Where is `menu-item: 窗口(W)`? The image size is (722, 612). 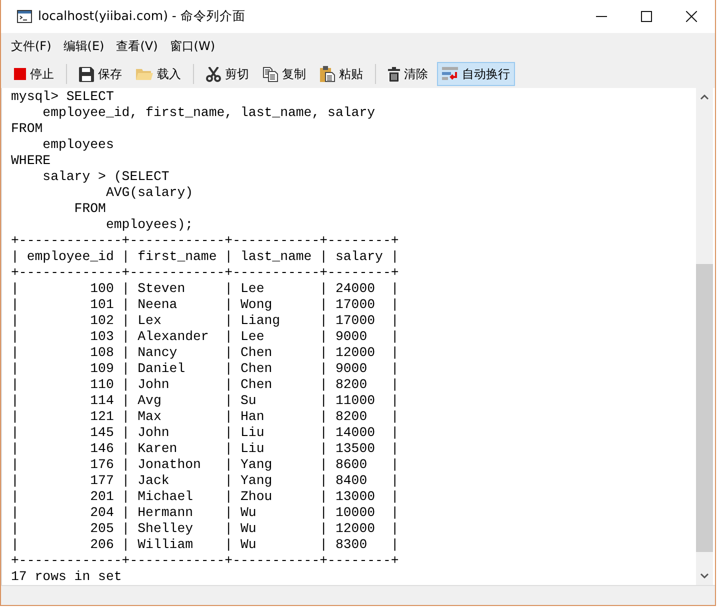
menu-item: 窗口(W) is located at coordinates (193, 46).